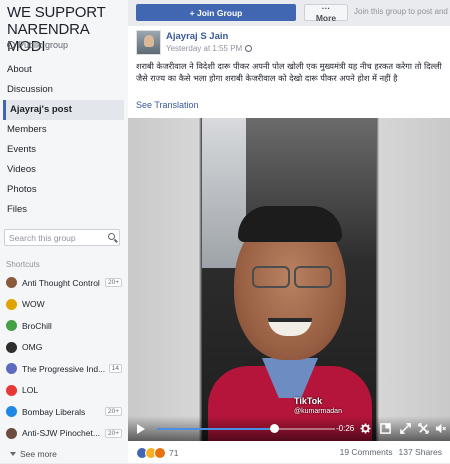 The height and width of the screenshot is (464, 450). What do you see at coordinates (54, 411) in the screenshot?
I see `shortcut-label: Bombay Liberals` at bounding box center [54, 411].